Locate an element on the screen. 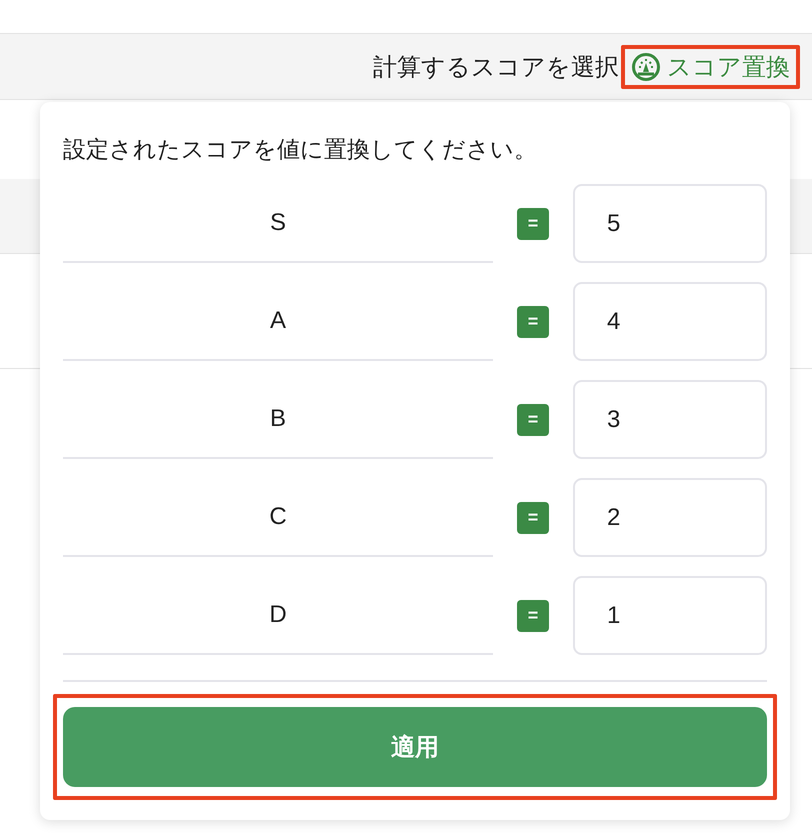  instruction-text: 設定されたスコアを値に置換してください。 is located at coordinates (300, 149).